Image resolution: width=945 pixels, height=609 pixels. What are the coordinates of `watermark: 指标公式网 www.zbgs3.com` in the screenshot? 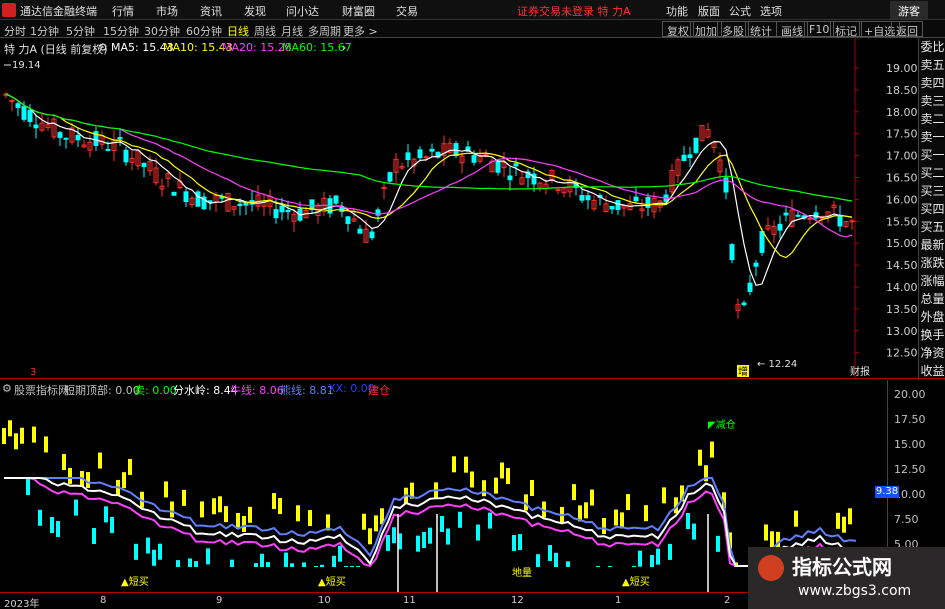 It's located at (846, 578).